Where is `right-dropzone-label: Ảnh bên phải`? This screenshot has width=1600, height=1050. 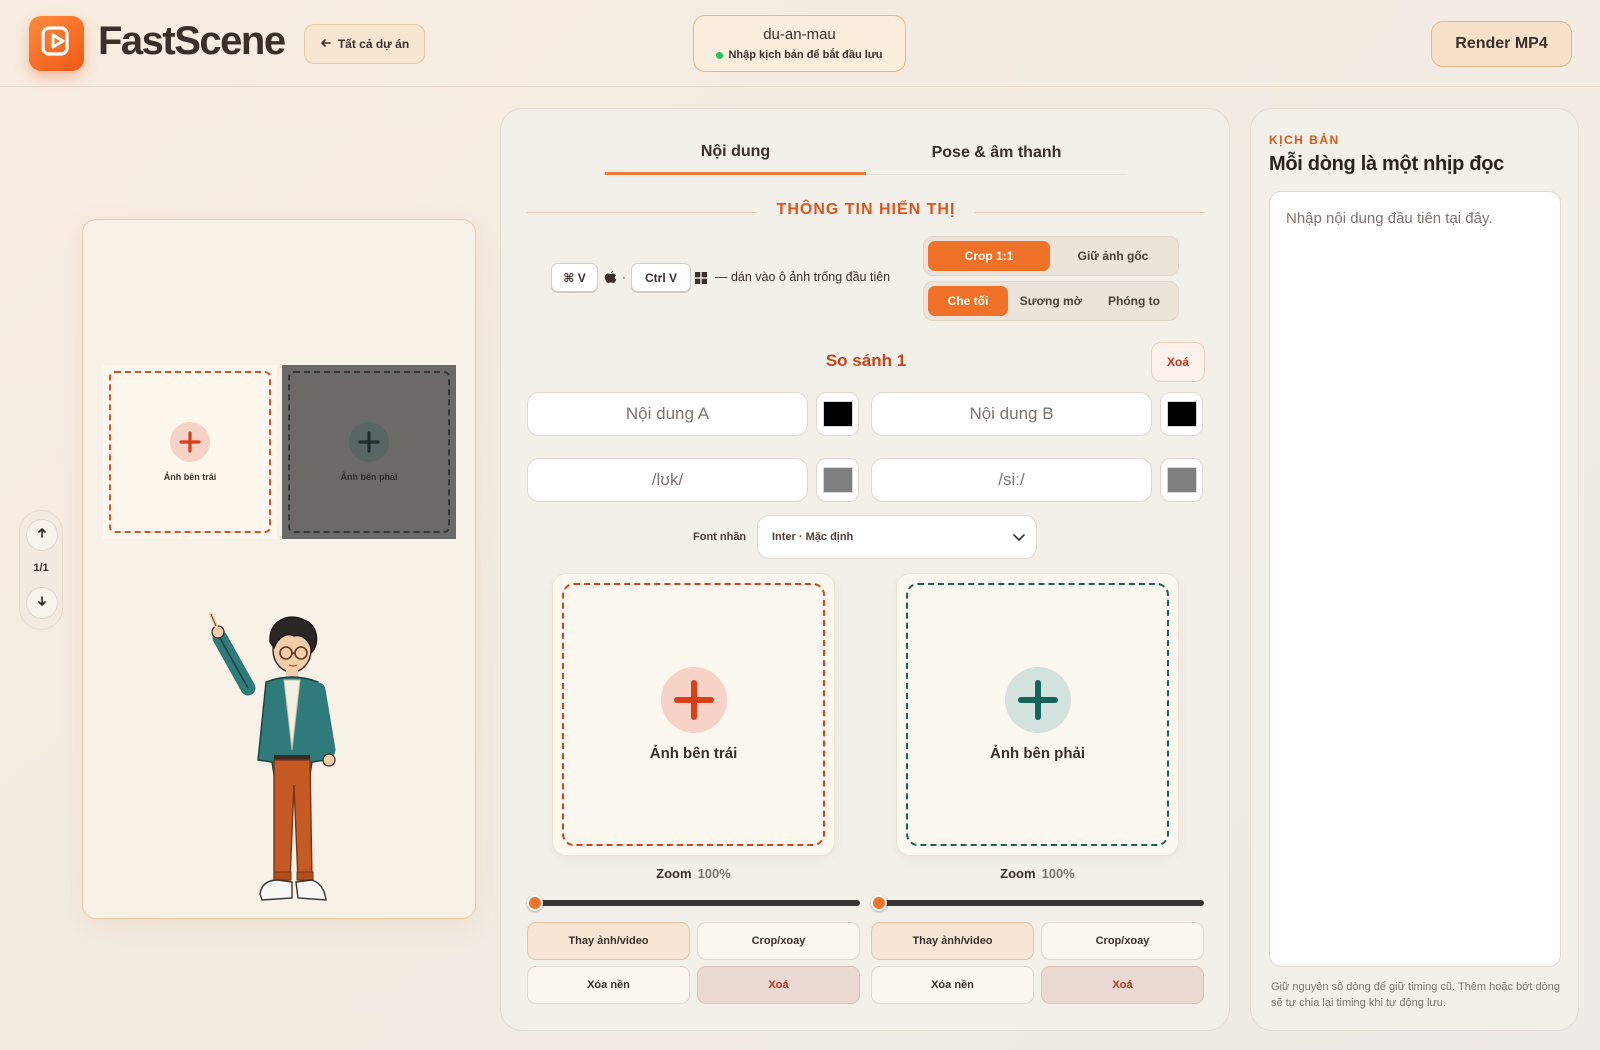 right-dropzone-label: Ảnh bên phải is located at coordinates (1037, 753).